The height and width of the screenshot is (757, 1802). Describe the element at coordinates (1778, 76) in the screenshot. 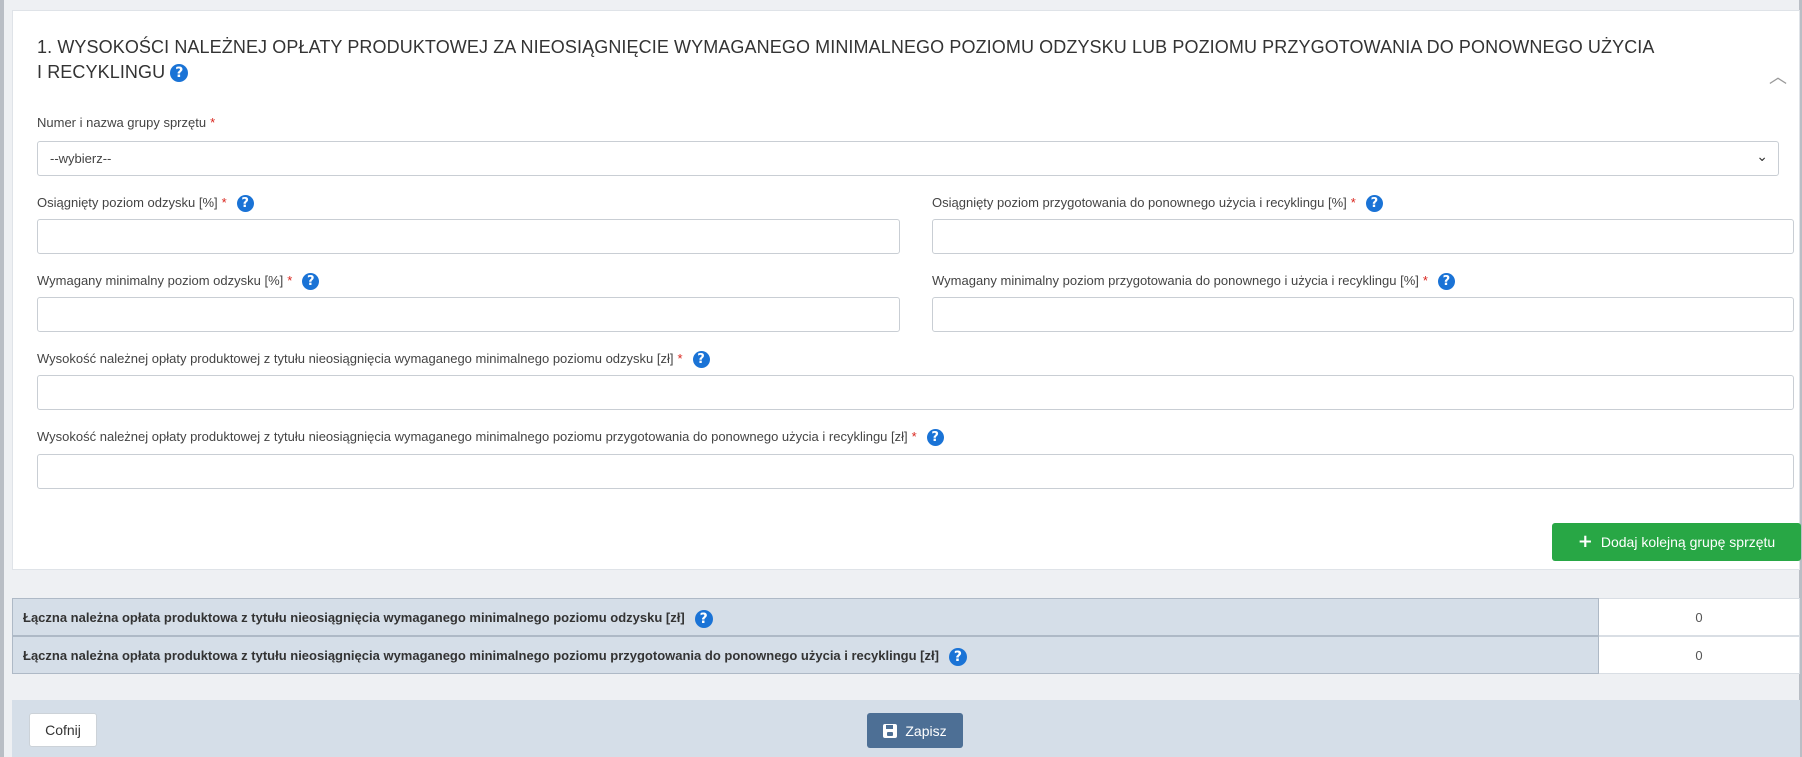

I see `chevron-up-icon: ︿` at that location.